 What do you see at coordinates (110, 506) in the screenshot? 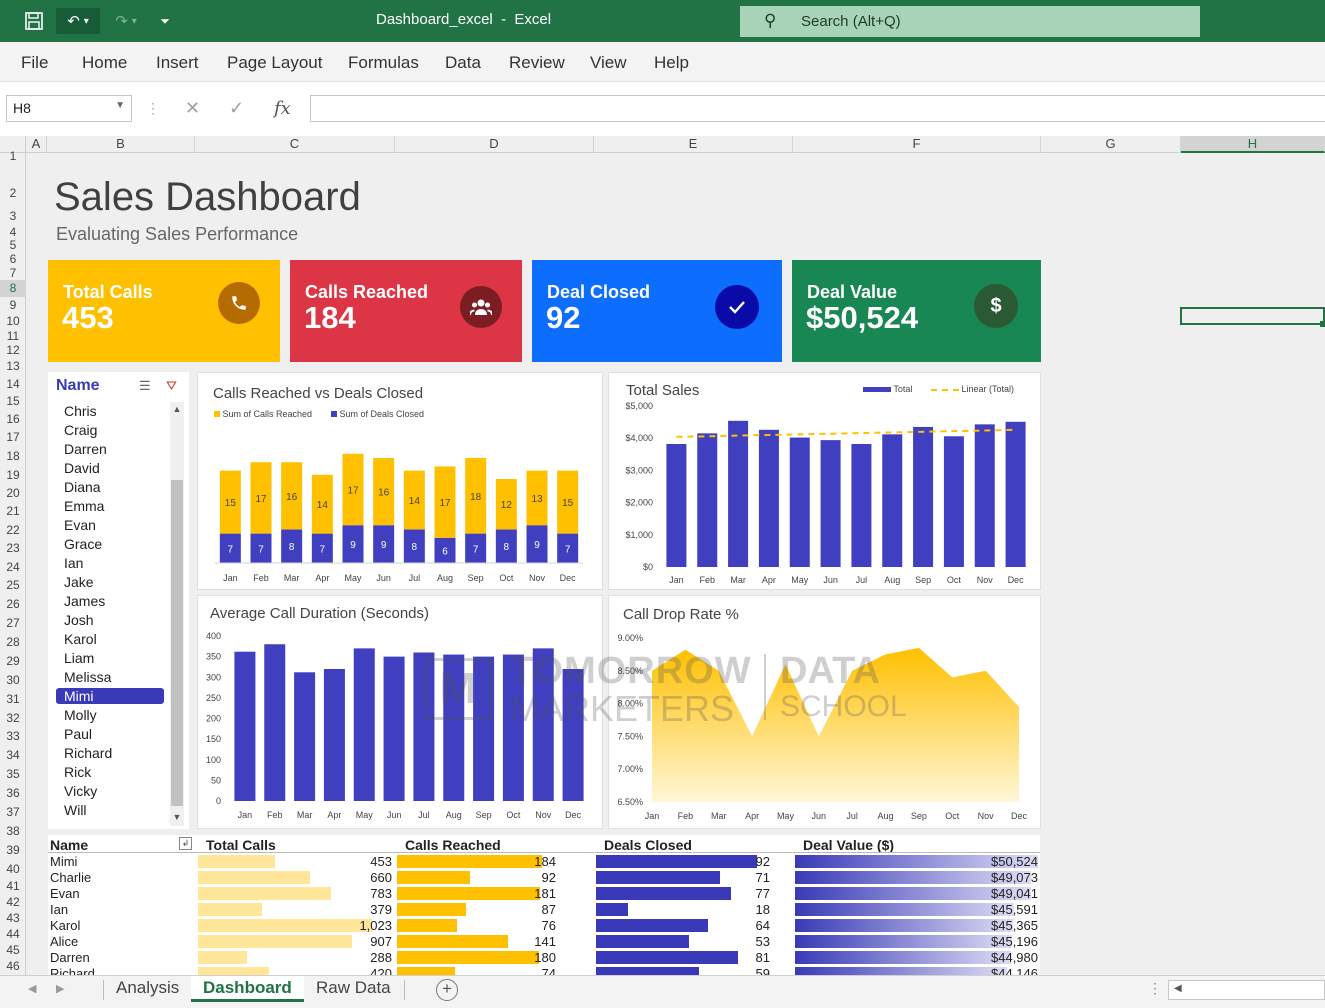
I see `slicer-item: Emma` at bounding box center [110, 506].